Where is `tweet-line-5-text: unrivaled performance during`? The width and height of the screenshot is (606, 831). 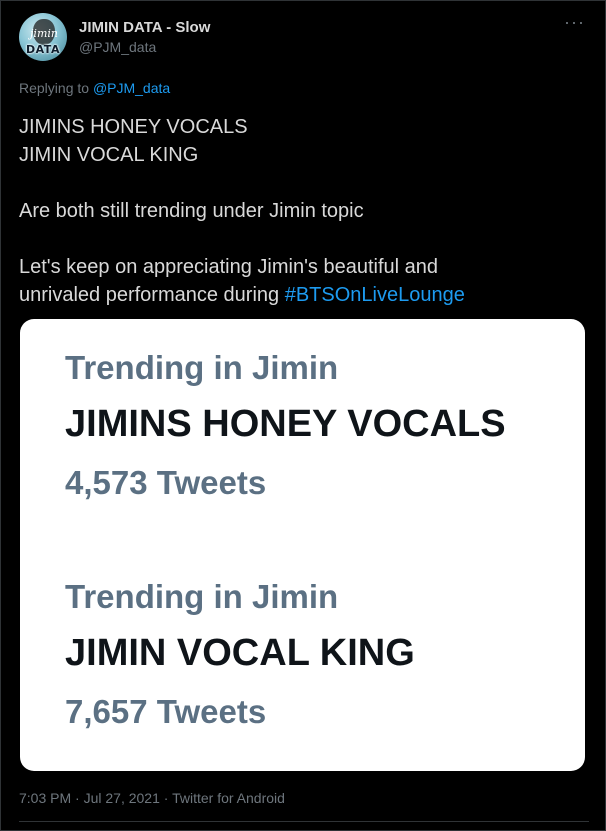 tweet-line-5-text: unrivaled performance during is located at coordinates (152, 295).